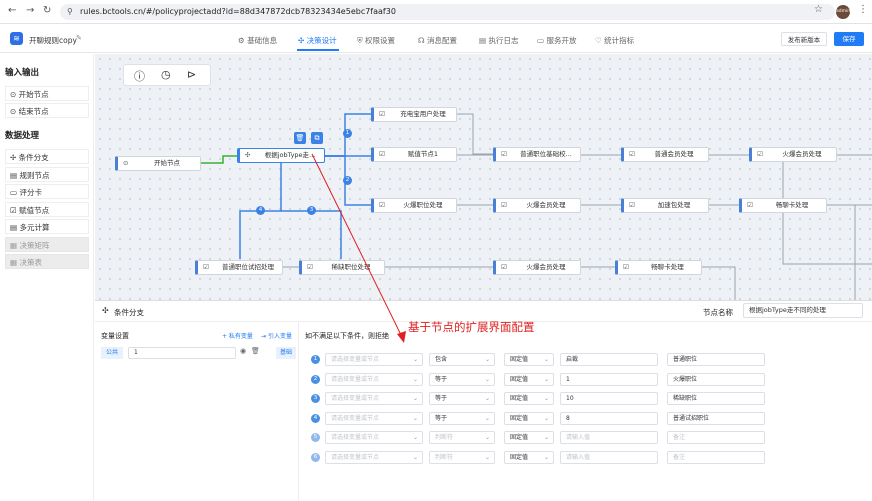 Image resolution: width=872 pixels, height=501 pixels. Describe the element at coordinates (300, 138) in the screenshot. I see `delete-node-icon: 🗑` at that location.